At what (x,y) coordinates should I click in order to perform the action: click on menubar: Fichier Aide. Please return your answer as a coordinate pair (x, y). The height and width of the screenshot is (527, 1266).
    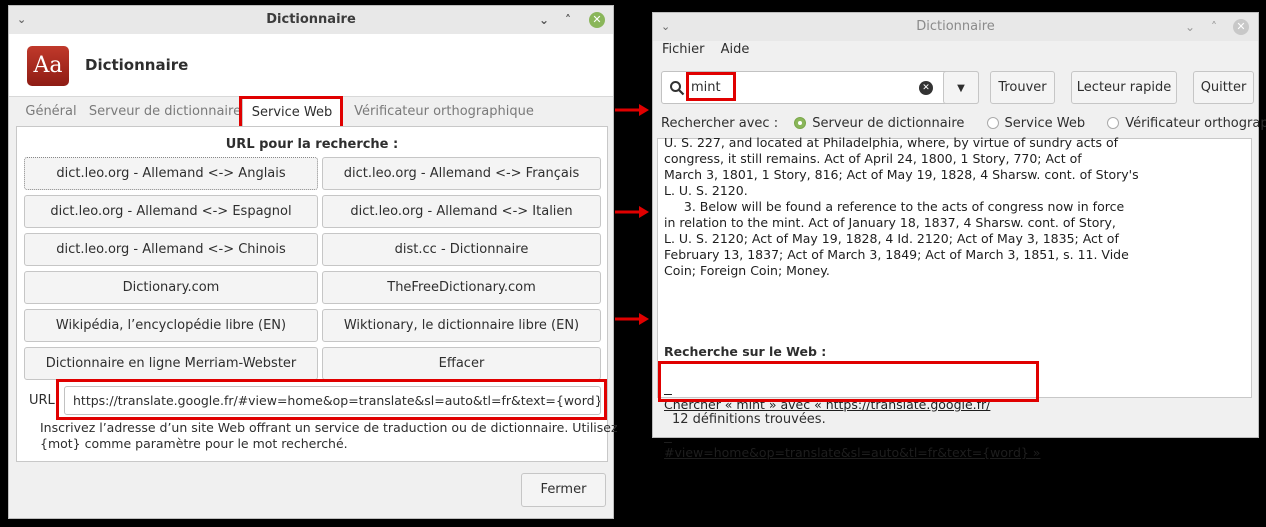
    Looking at the image, I should click on (705, 49).